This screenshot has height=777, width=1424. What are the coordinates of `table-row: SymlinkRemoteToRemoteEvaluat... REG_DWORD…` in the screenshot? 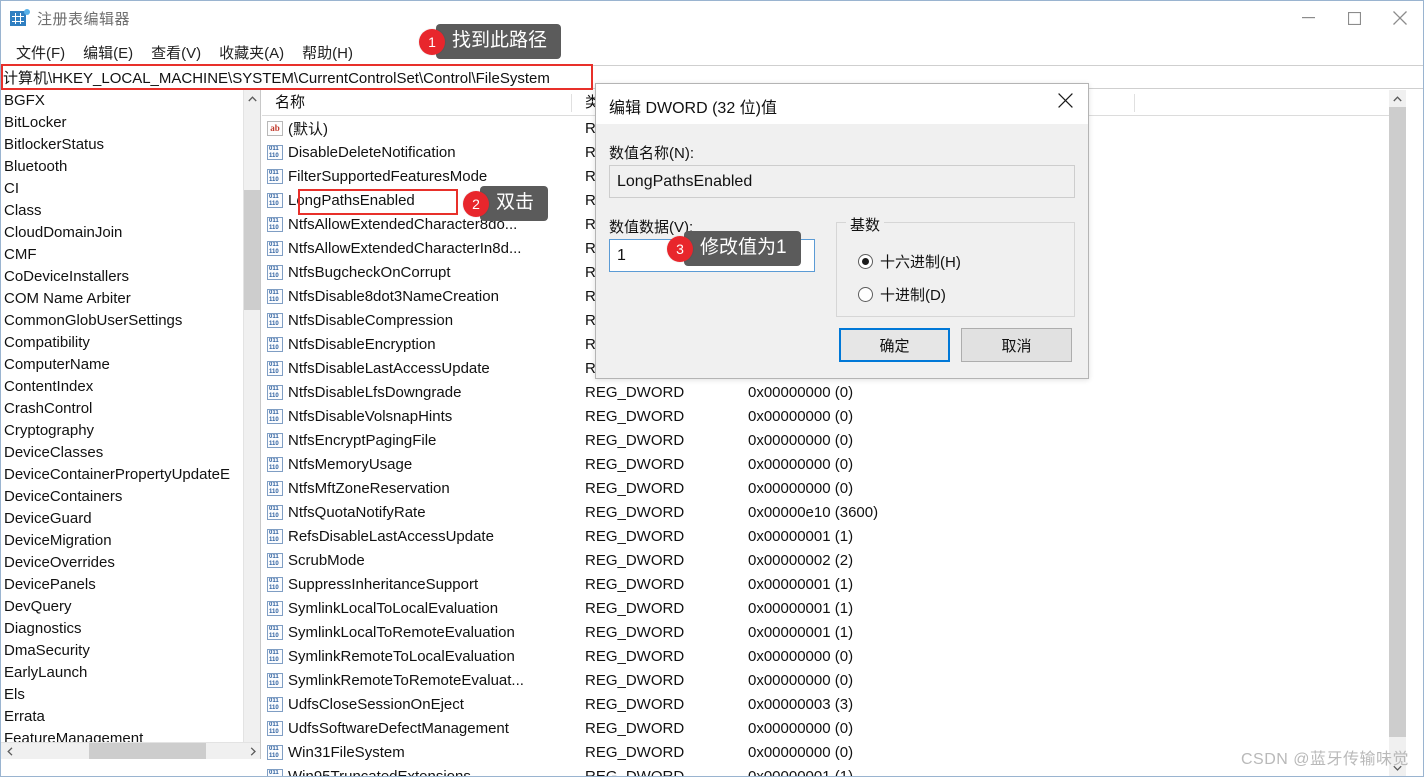 It's located at (834, 680).